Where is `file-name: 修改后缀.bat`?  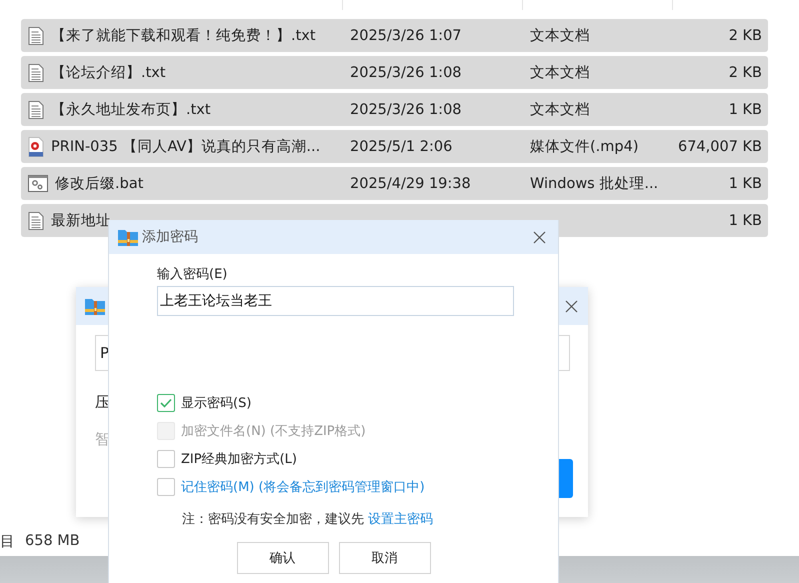 file-name: 修改后缀.bat is located at coordinates (99, 184).